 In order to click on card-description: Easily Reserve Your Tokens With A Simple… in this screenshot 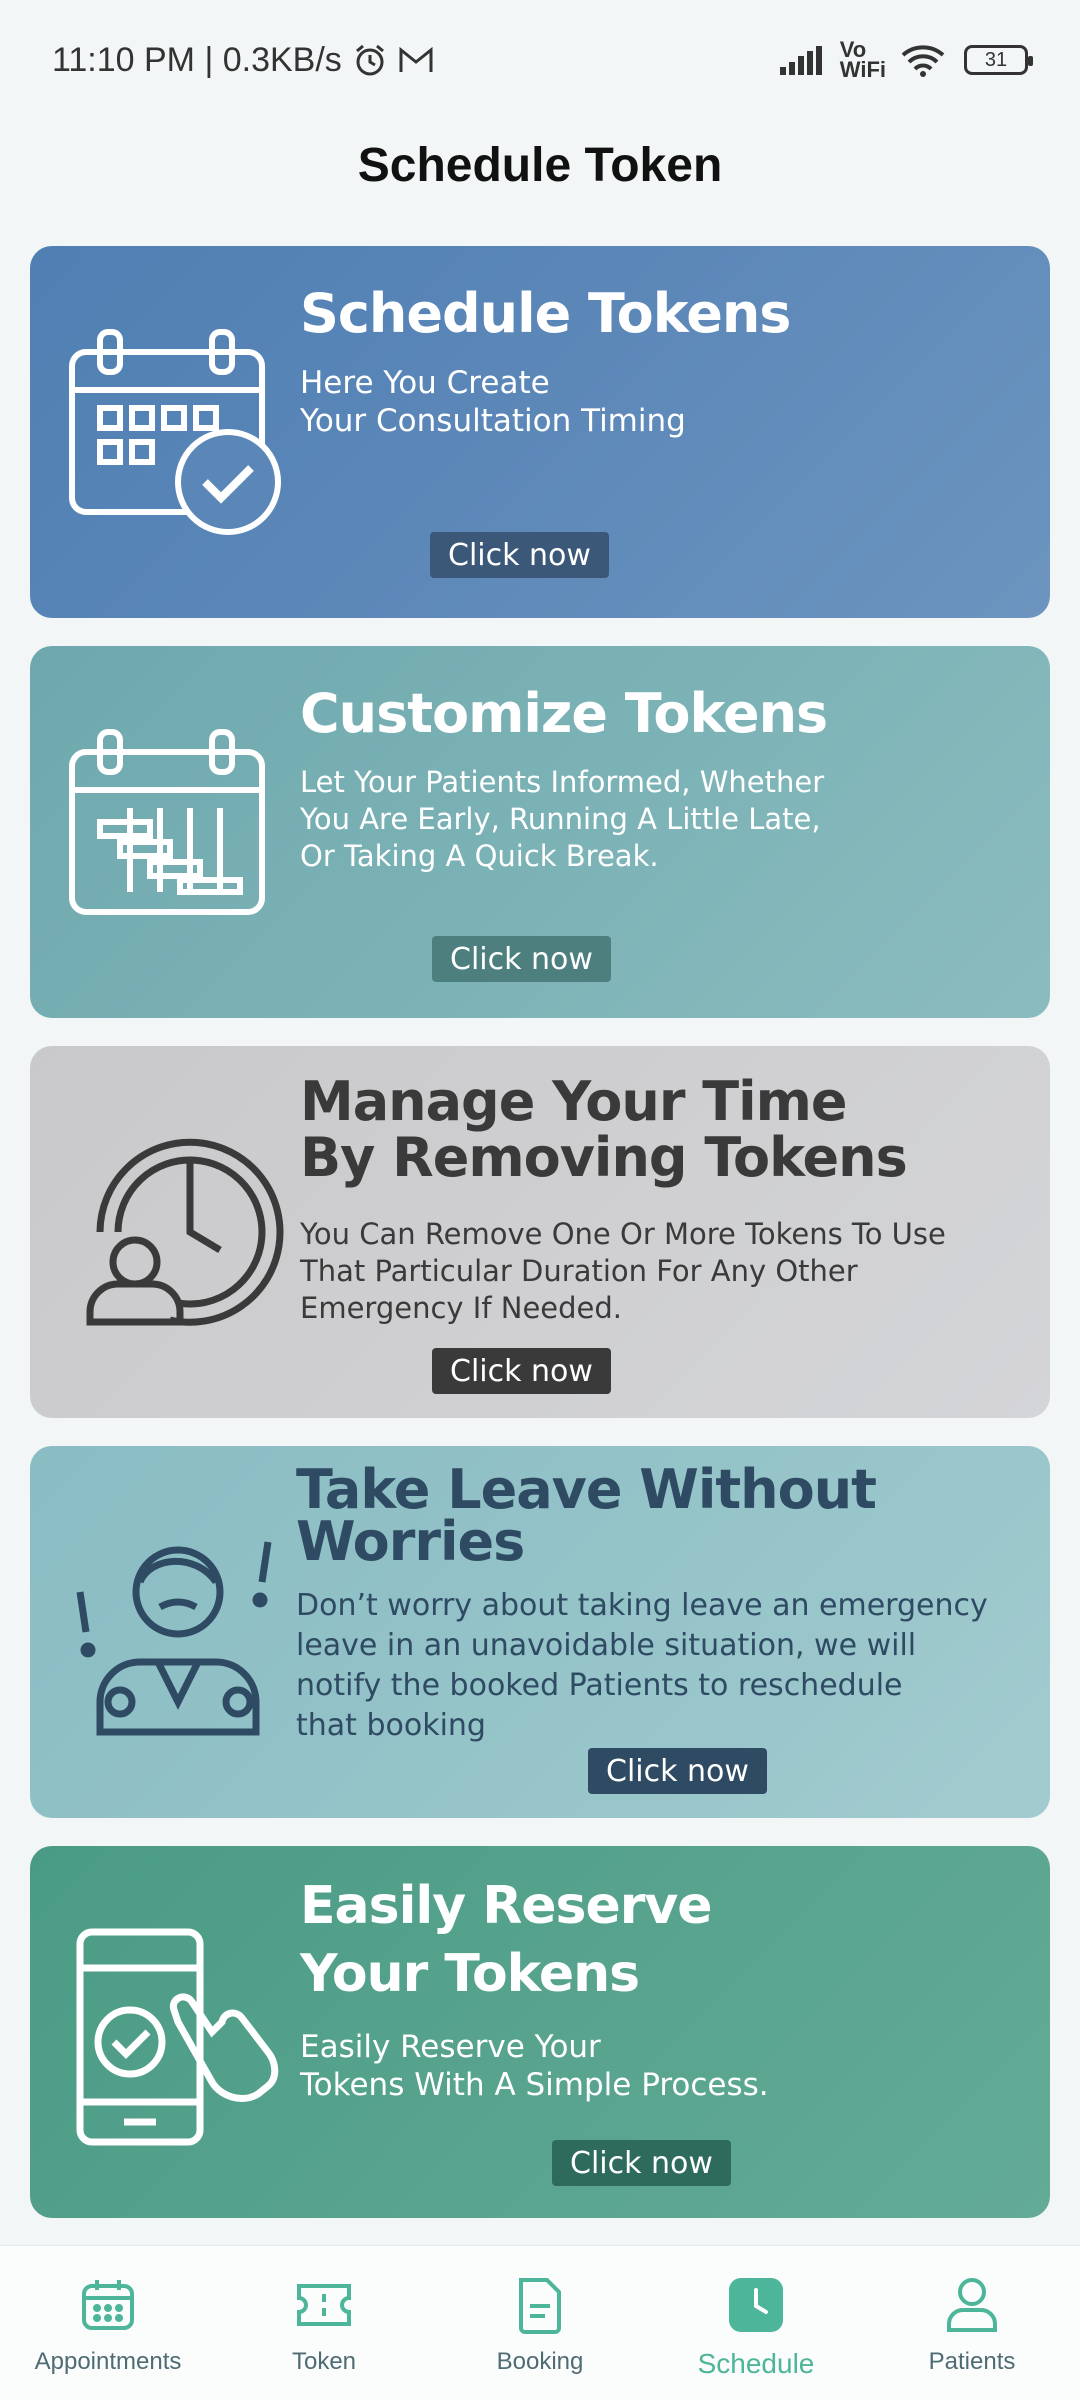, I will do `click(534, 2066)`.